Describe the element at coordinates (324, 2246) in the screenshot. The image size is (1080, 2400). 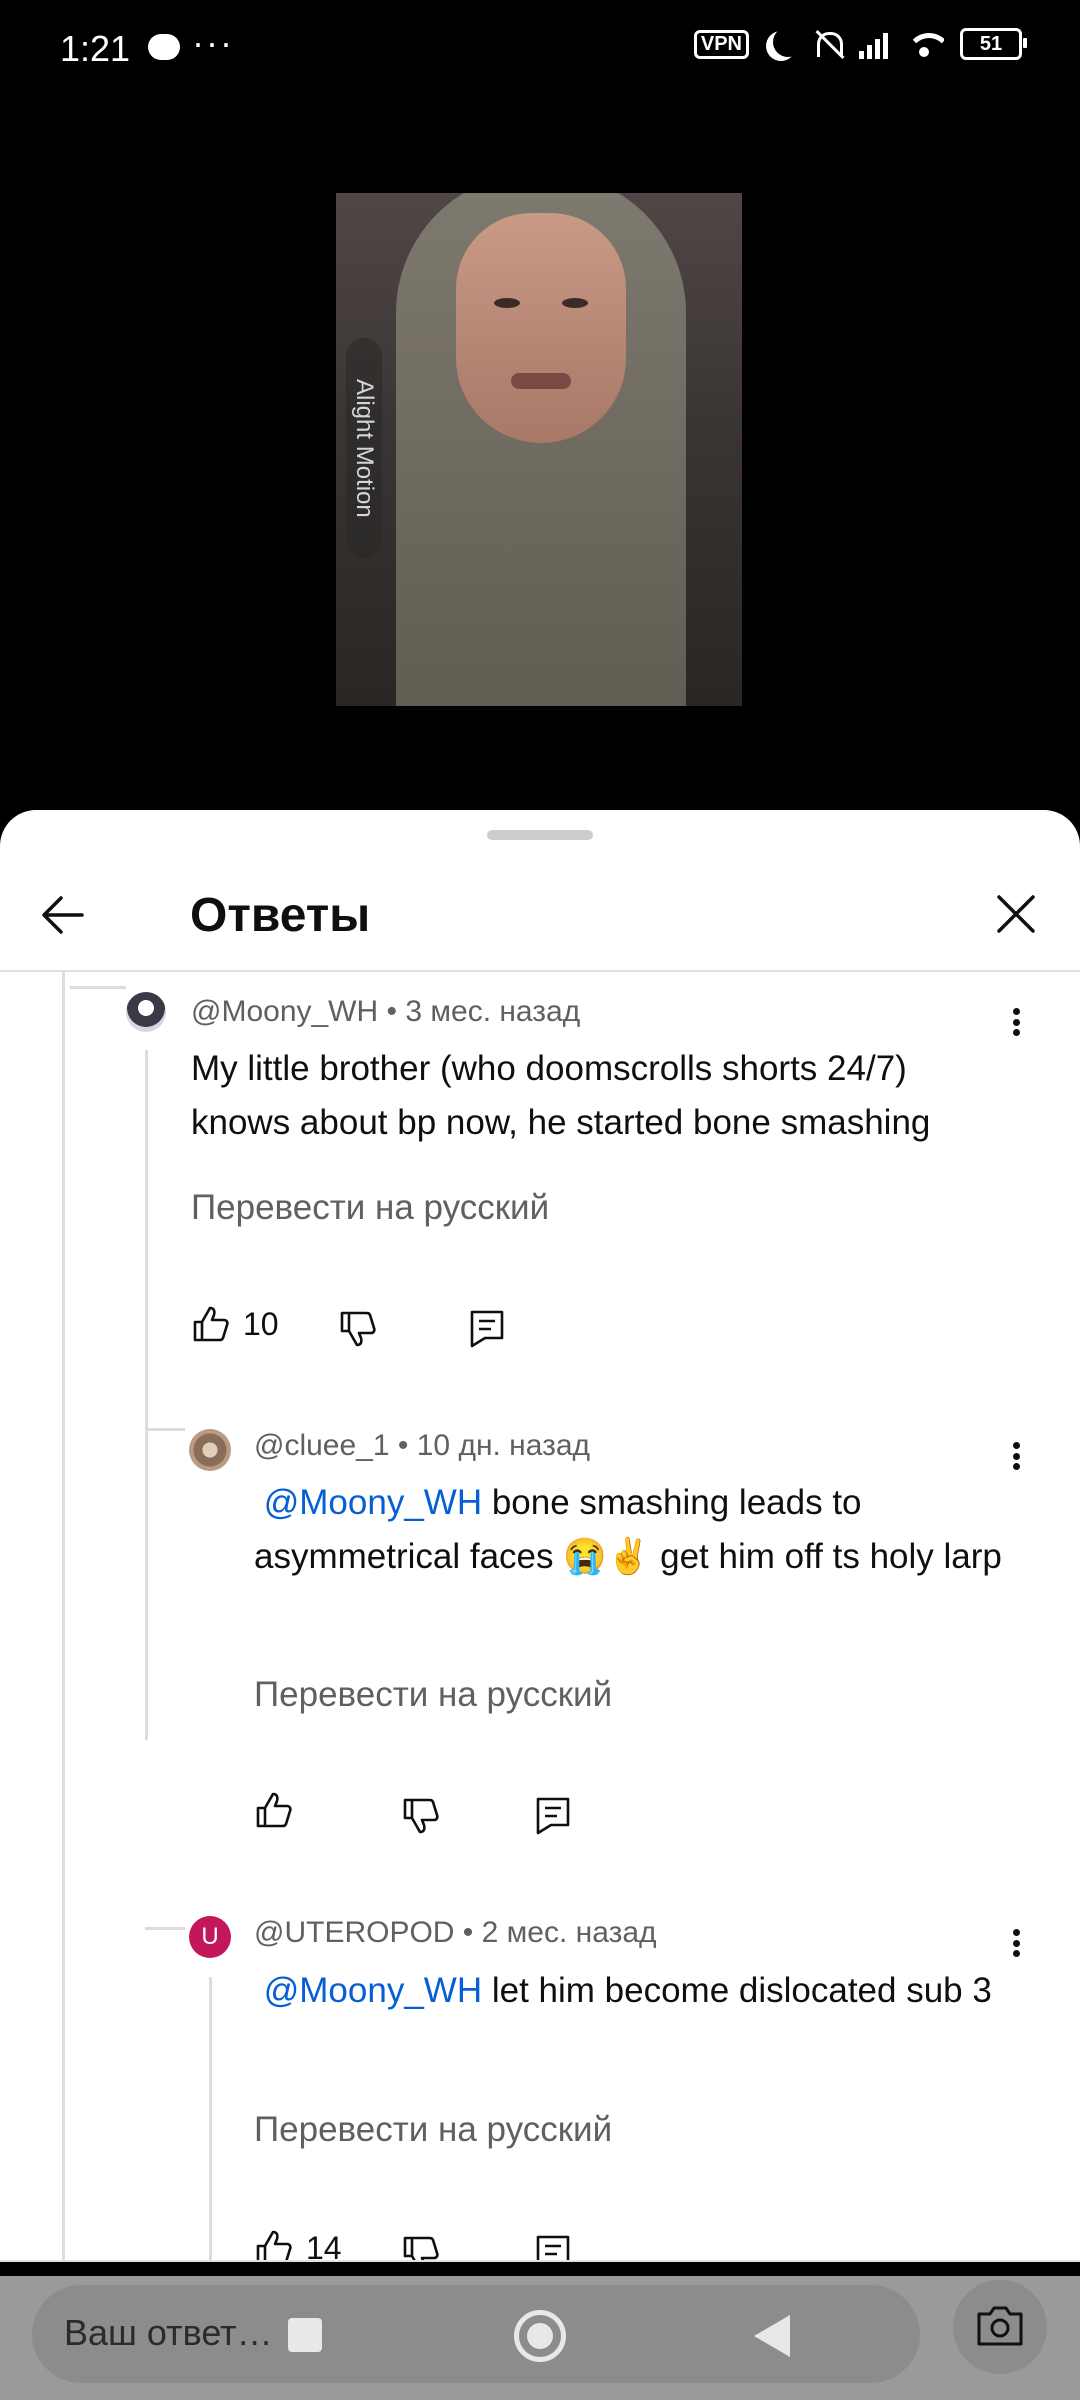
I see `like-count: 14` at that location.